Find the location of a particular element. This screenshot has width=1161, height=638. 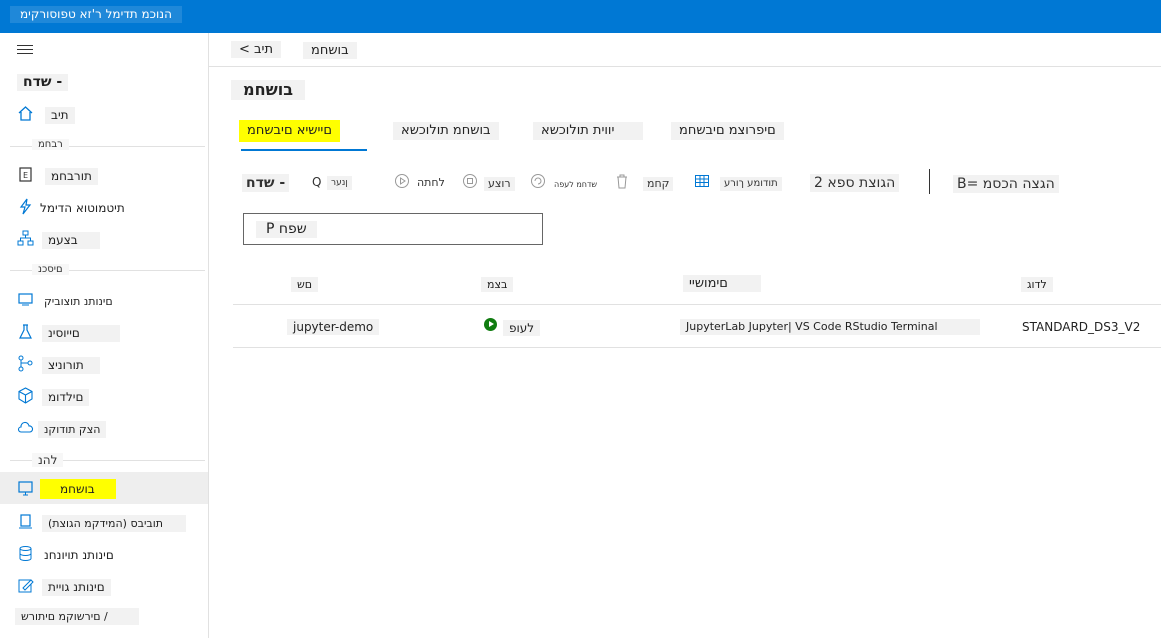

column-header-applications: םימושיי is located at coordinates (722, 283).